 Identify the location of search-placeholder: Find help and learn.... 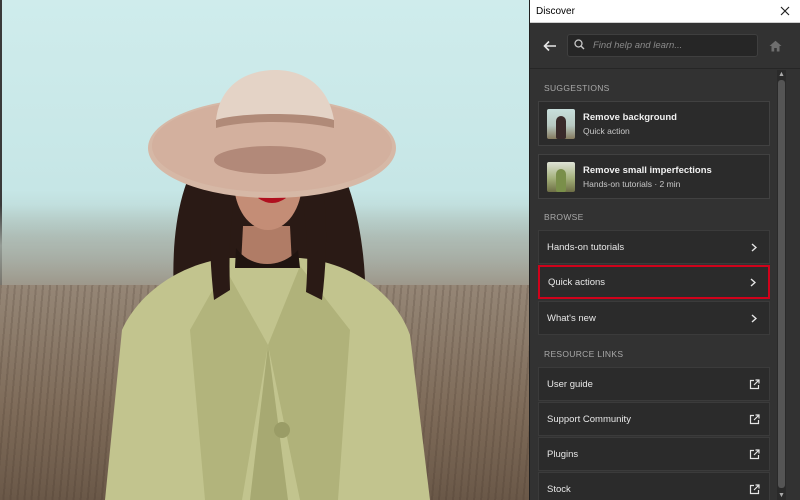
(638, 45).